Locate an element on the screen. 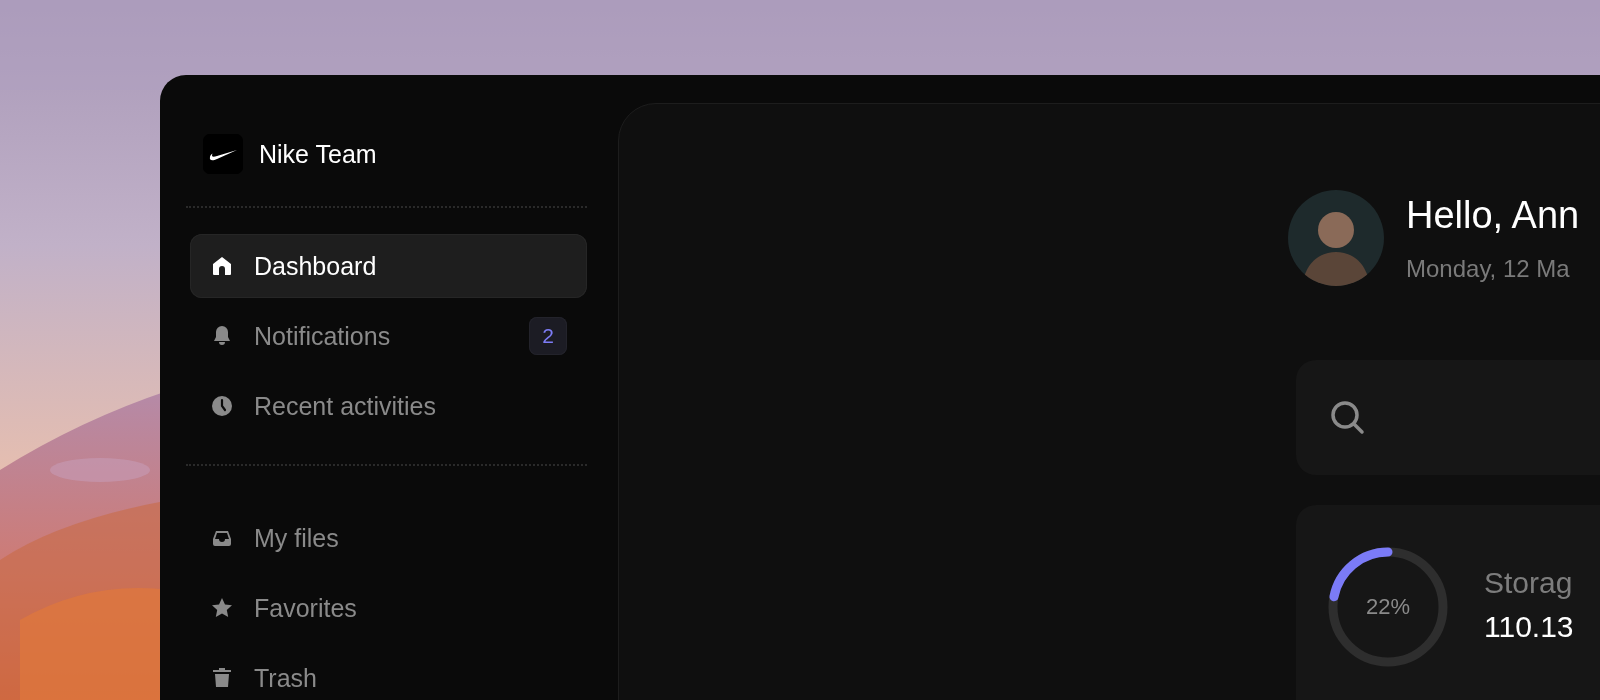  sidebar-item: Favorites is located at coordinates (388, 608).